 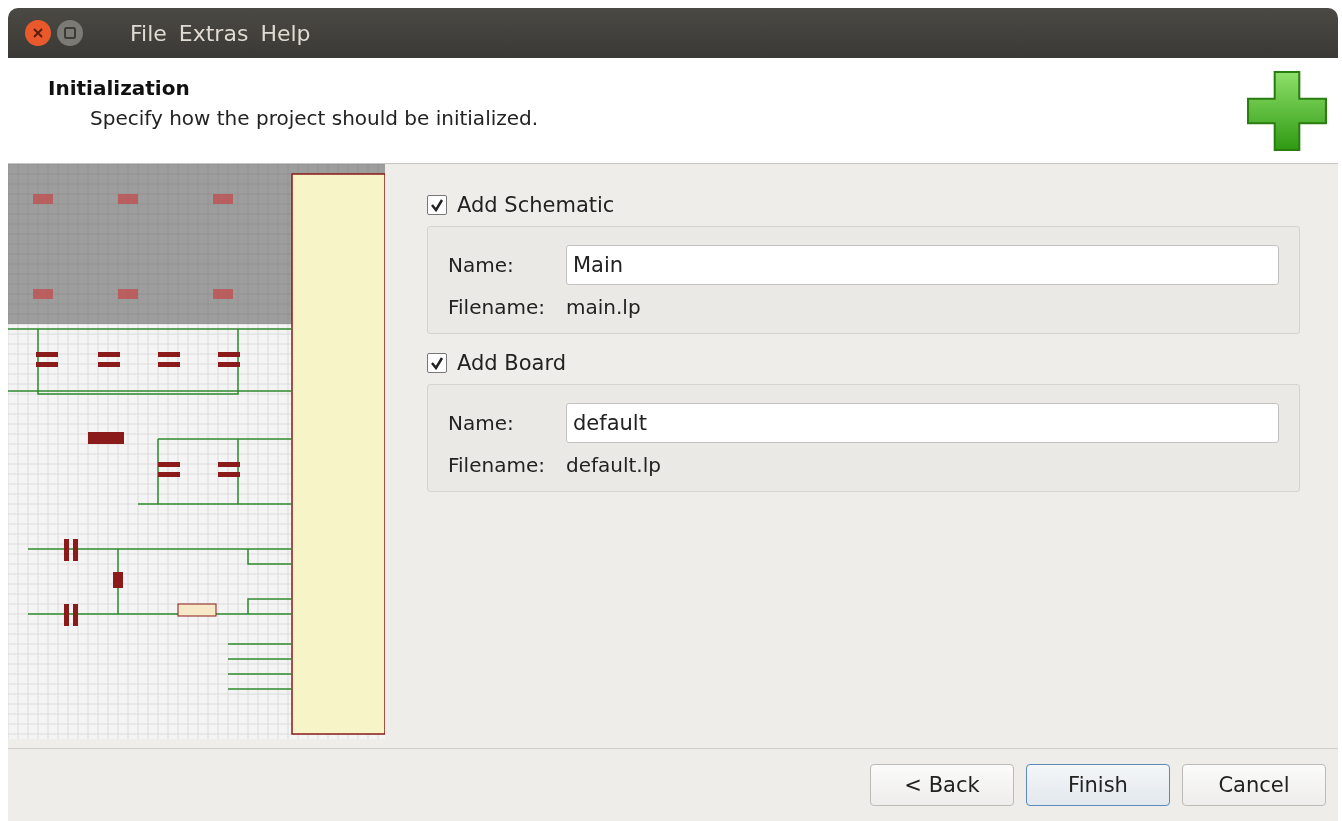 I want to click on page-title: Initialization, so click(x=119, y=88).